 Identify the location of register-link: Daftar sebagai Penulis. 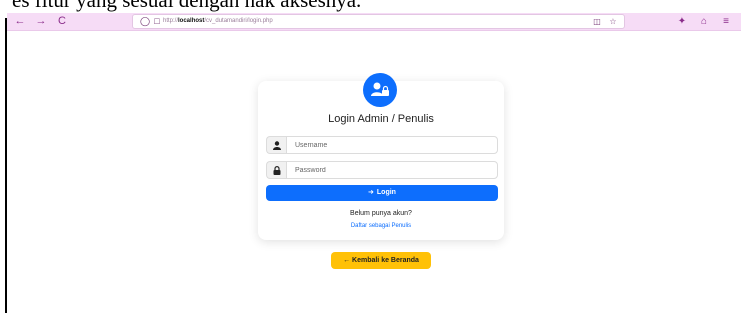
(381, 226).